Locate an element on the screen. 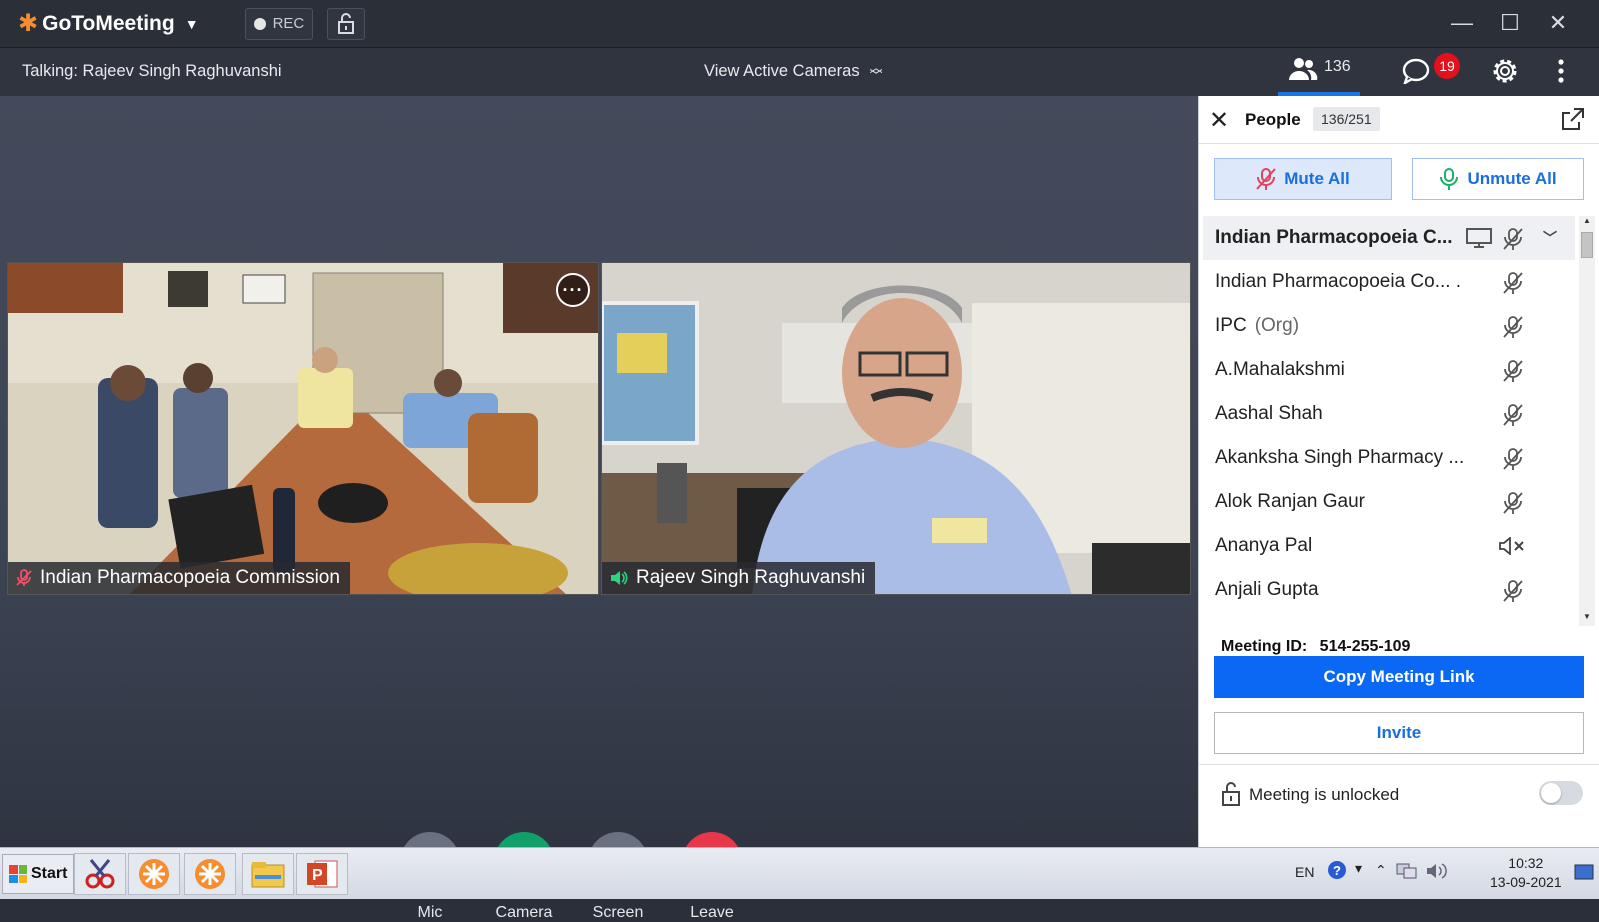  up-down-chevron-icon: ︿ ﹀ is located at coordinates (876, 71).